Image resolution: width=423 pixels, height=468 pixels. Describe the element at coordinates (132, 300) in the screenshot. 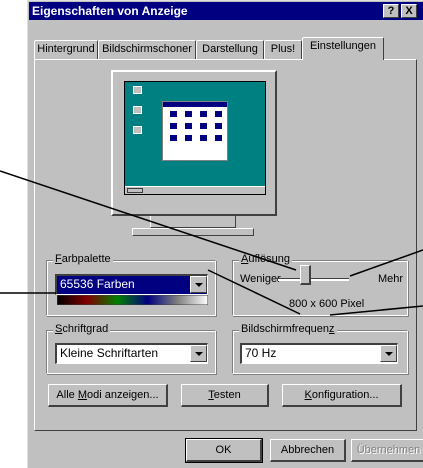

I see `color-palette-bar` at that location.